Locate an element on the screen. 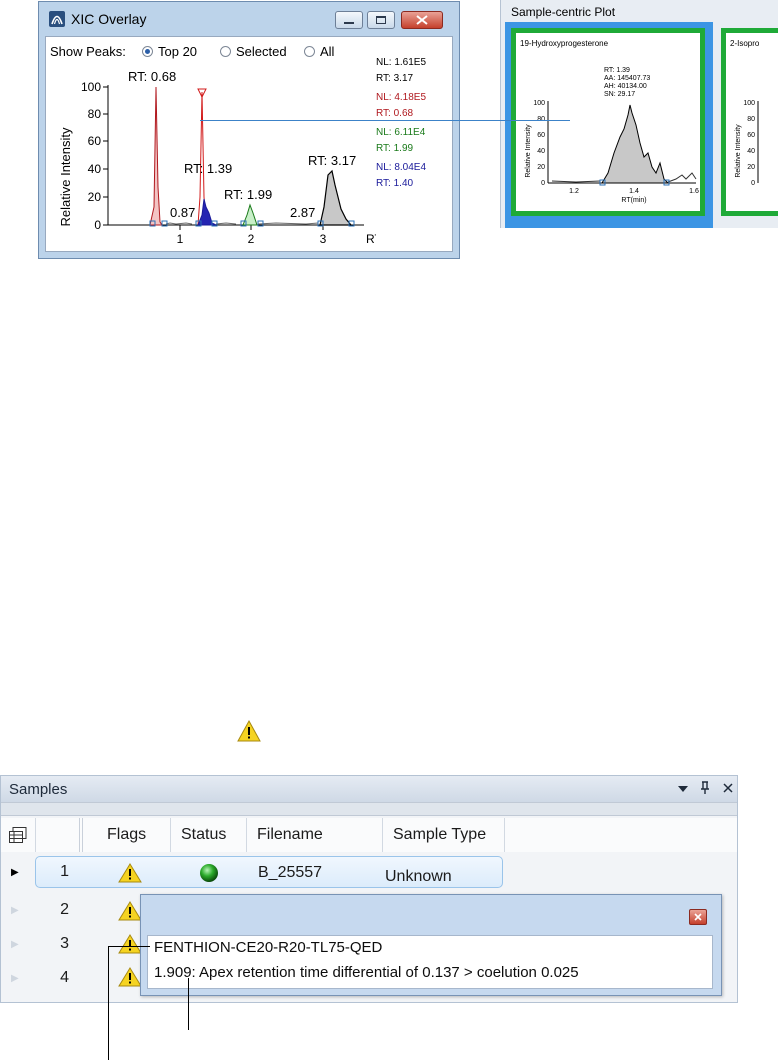 The width and height of the screenshot is (778, 1060). peak-label: RT: 1.39 is located at coordinates (208, 168).